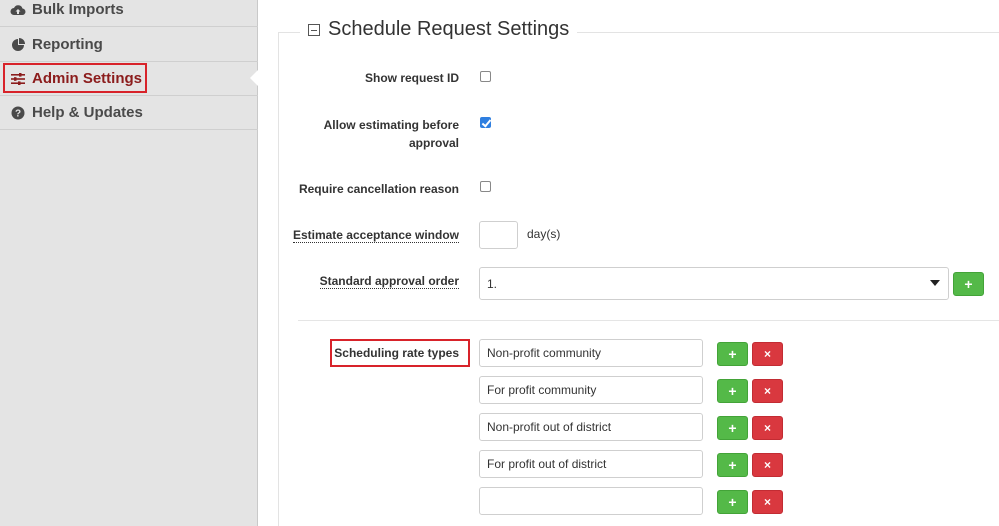  Describe the element at coordinates (391, 134) in the screenshot. I see `allow-estimating-label: Allow estimating before approval` at that location.